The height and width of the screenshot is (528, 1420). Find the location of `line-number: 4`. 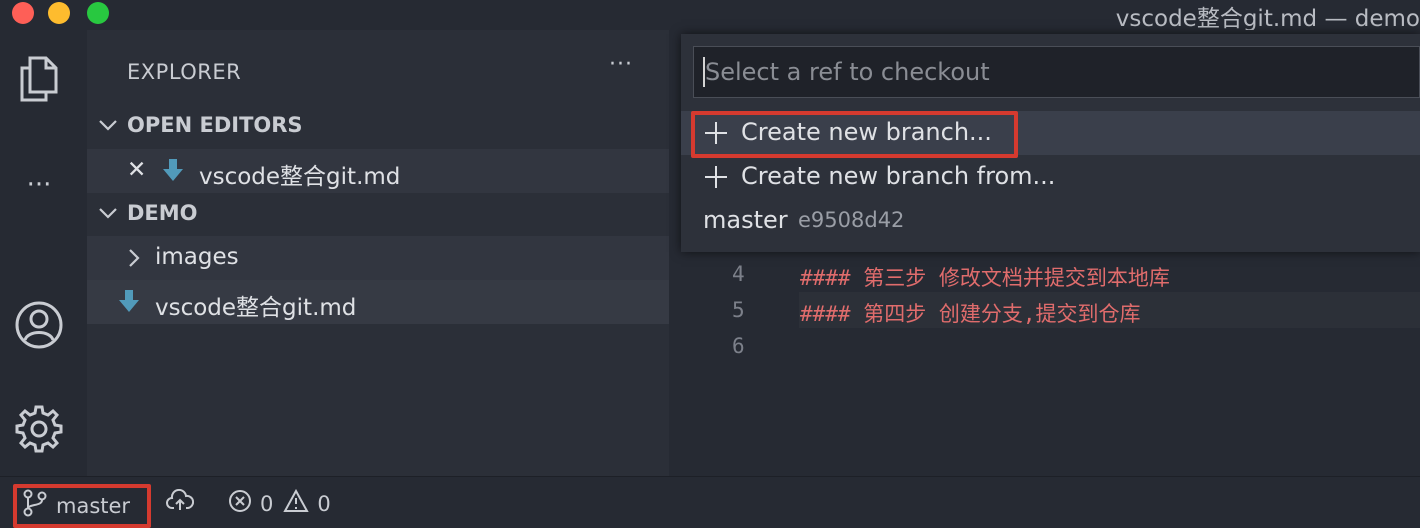

line-number: 4 is located at coordinates (738, 274).